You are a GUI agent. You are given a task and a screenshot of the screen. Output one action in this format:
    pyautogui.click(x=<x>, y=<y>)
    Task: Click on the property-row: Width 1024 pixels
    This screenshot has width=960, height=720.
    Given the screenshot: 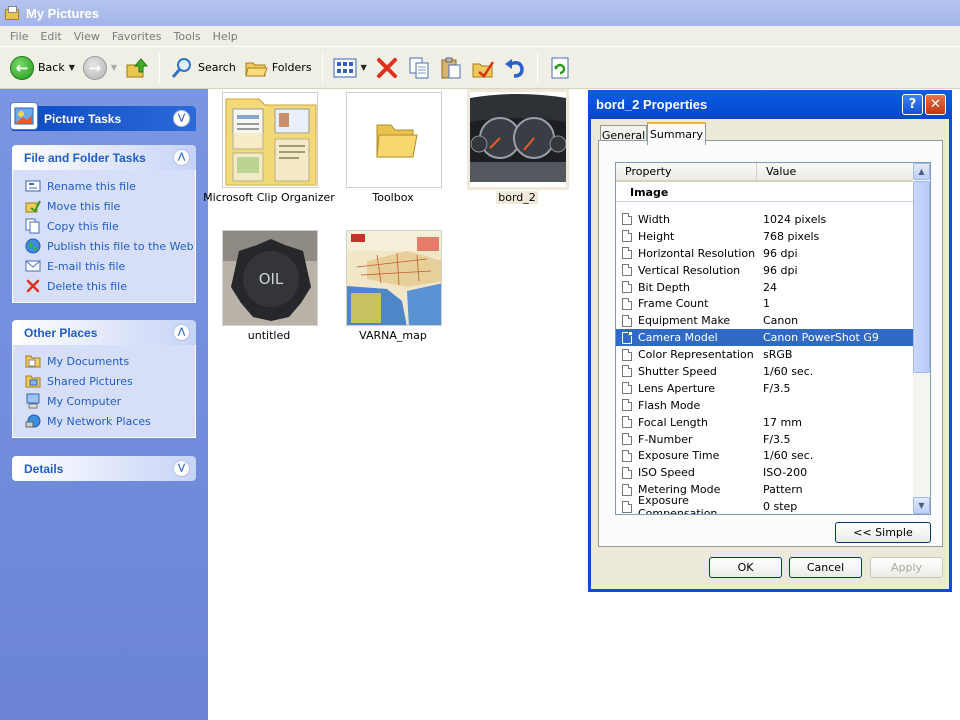 What is the action you would take?
    pyautogui.click(x=765, y=219)
    